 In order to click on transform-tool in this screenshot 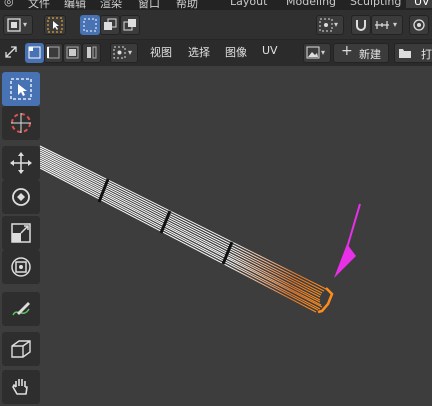, I will do `click(21, 267)`.